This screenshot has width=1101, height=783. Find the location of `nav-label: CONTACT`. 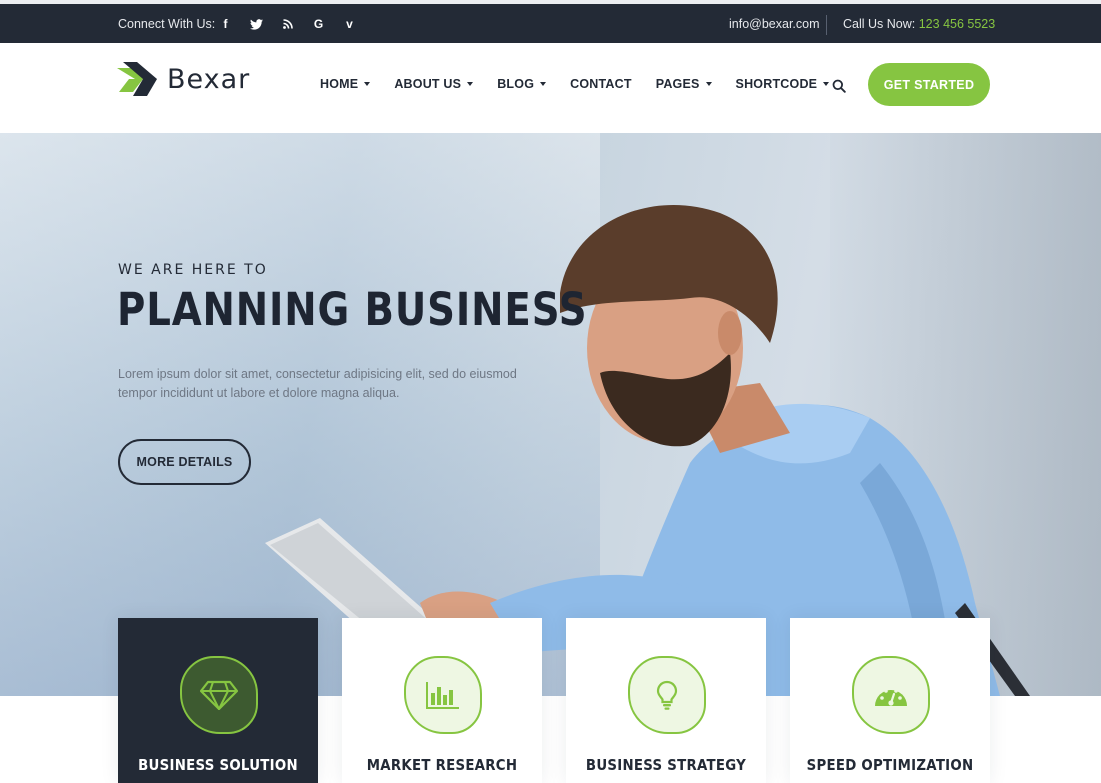

nav-label: CONTACT is located at coordinates (601, 84).